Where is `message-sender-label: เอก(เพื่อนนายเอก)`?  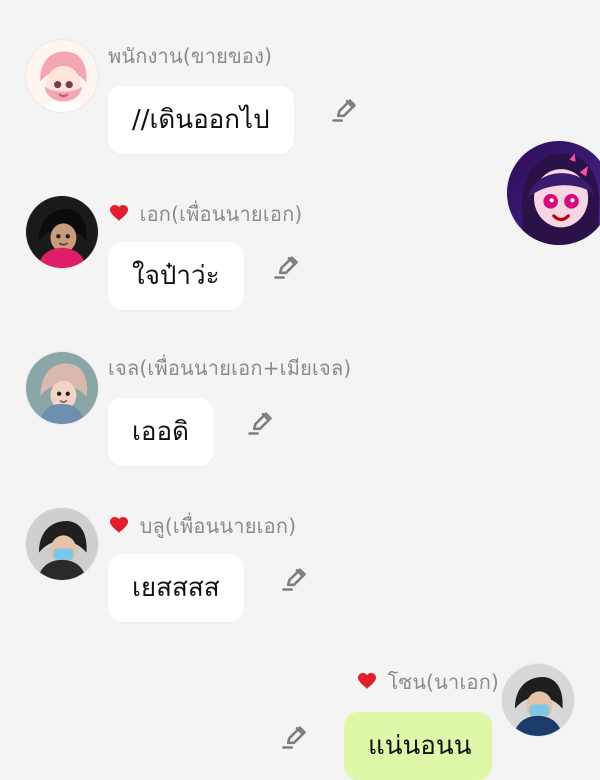 message-sender-label: เอก(เพื่อนนายเอก) is located at coordinates (221, 214).